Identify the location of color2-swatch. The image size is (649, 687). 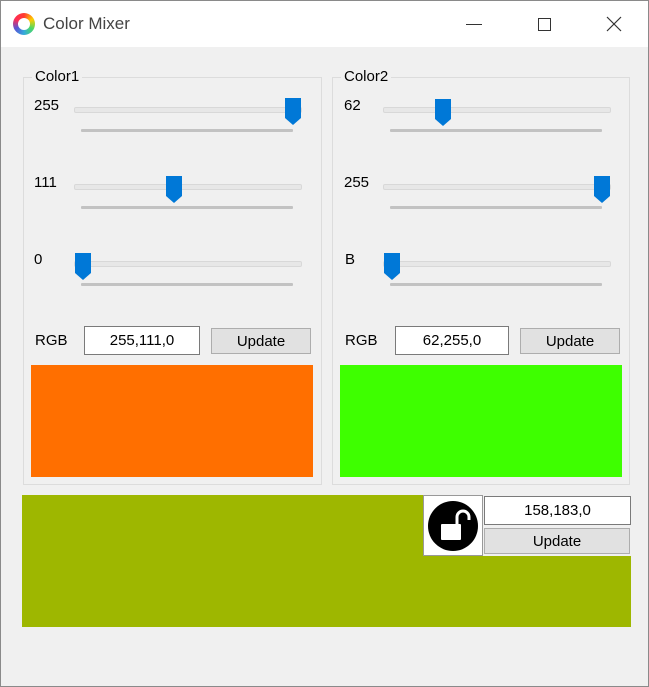
(481, 421).